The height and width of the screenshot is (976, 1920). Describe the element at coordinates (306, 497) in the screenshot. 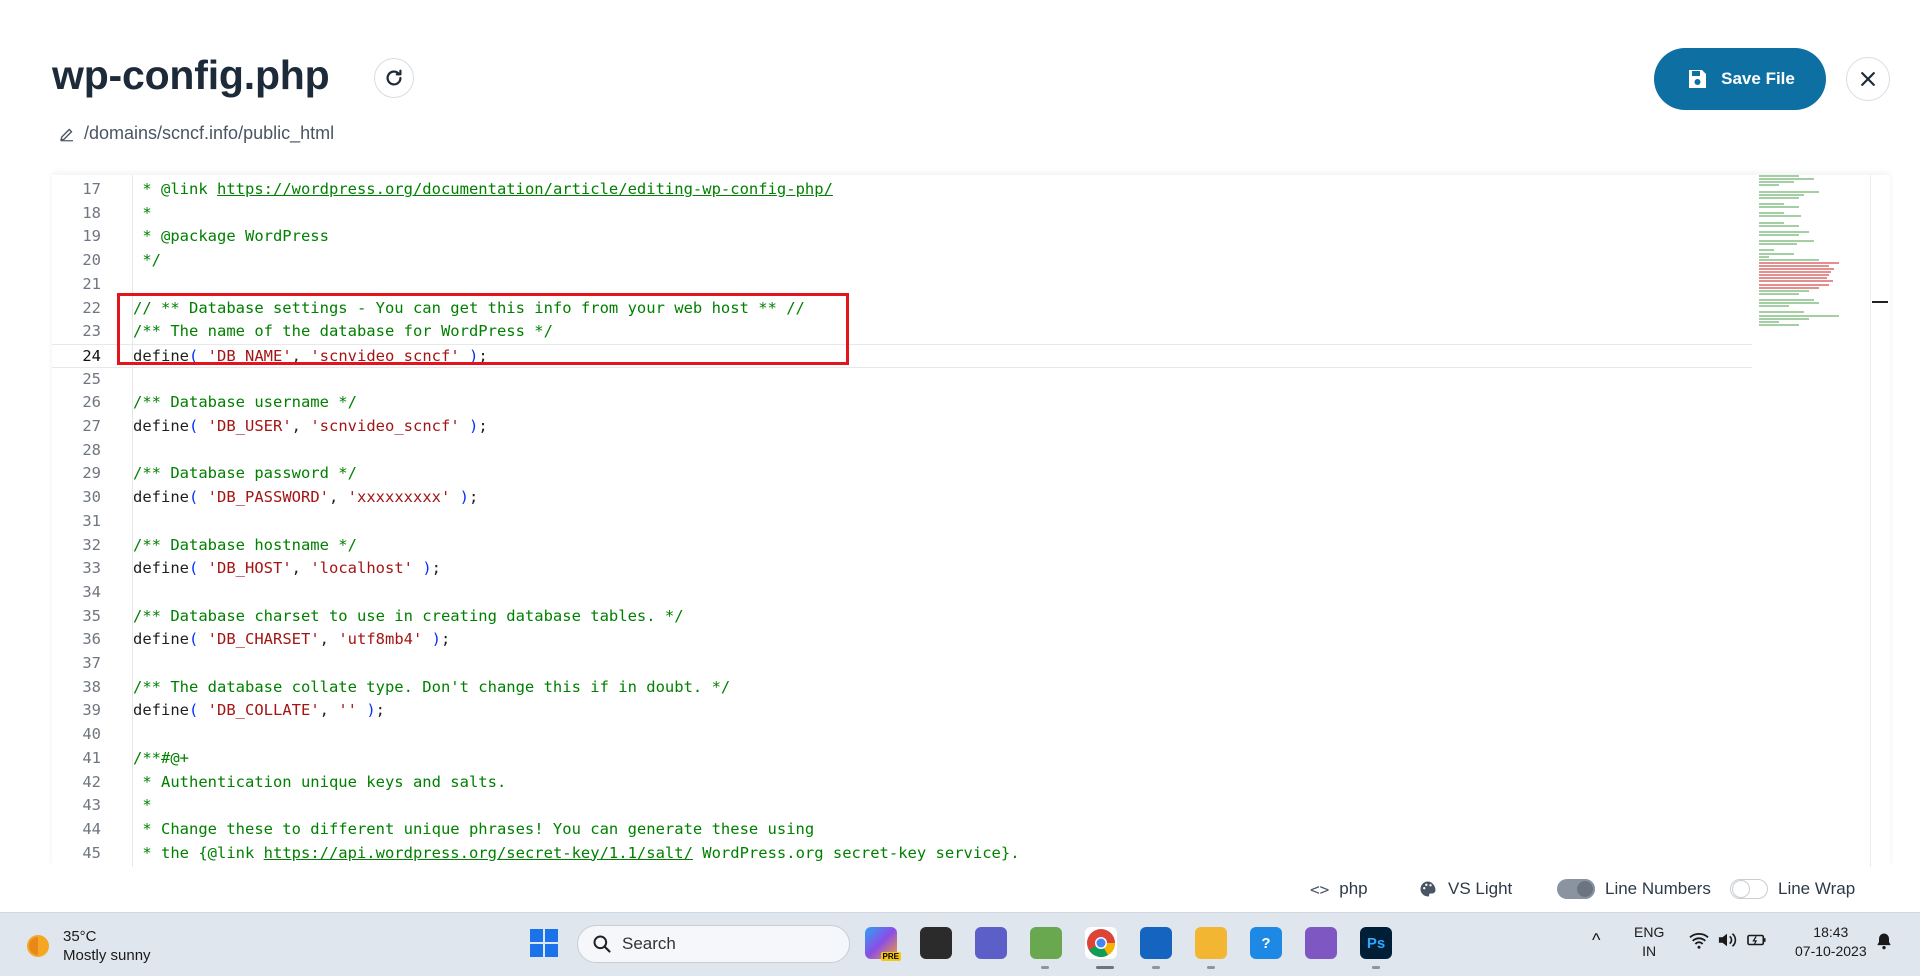

I see `line-code: define( 'DB_PASSWORD', 'xxxxxxxxx' );` at that location.